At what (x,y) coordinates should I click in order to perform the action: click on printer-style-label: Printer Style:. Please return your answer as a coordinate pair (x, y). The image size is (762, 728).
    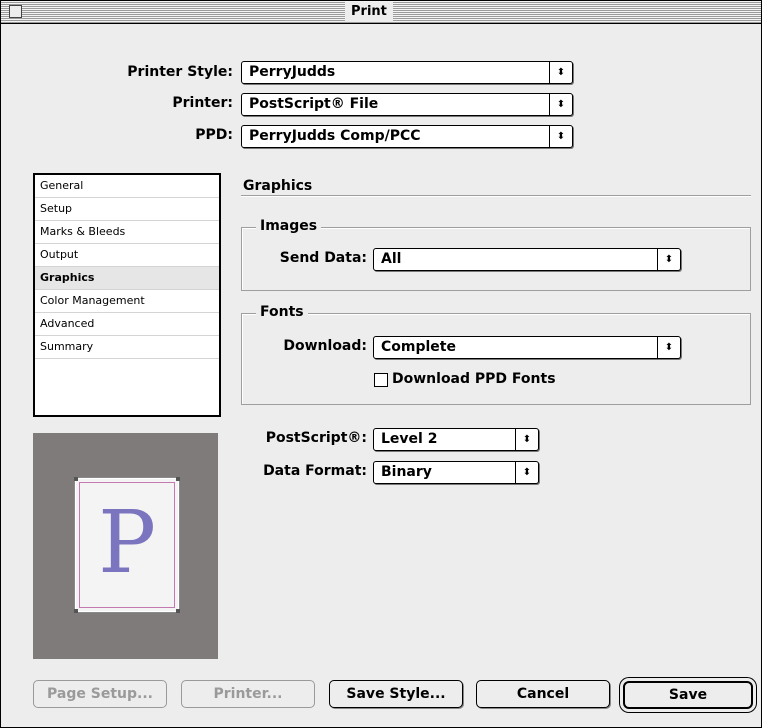
    Looking at the image, I should click on (180, 72).